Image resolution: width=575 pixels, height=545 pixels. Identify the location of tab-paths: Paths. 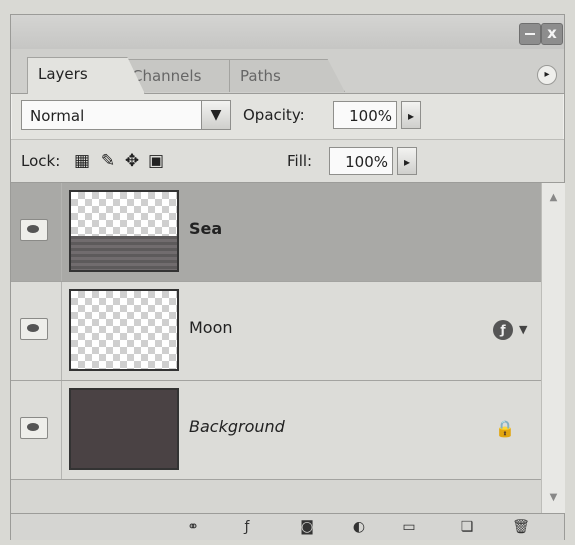
(287, 75).